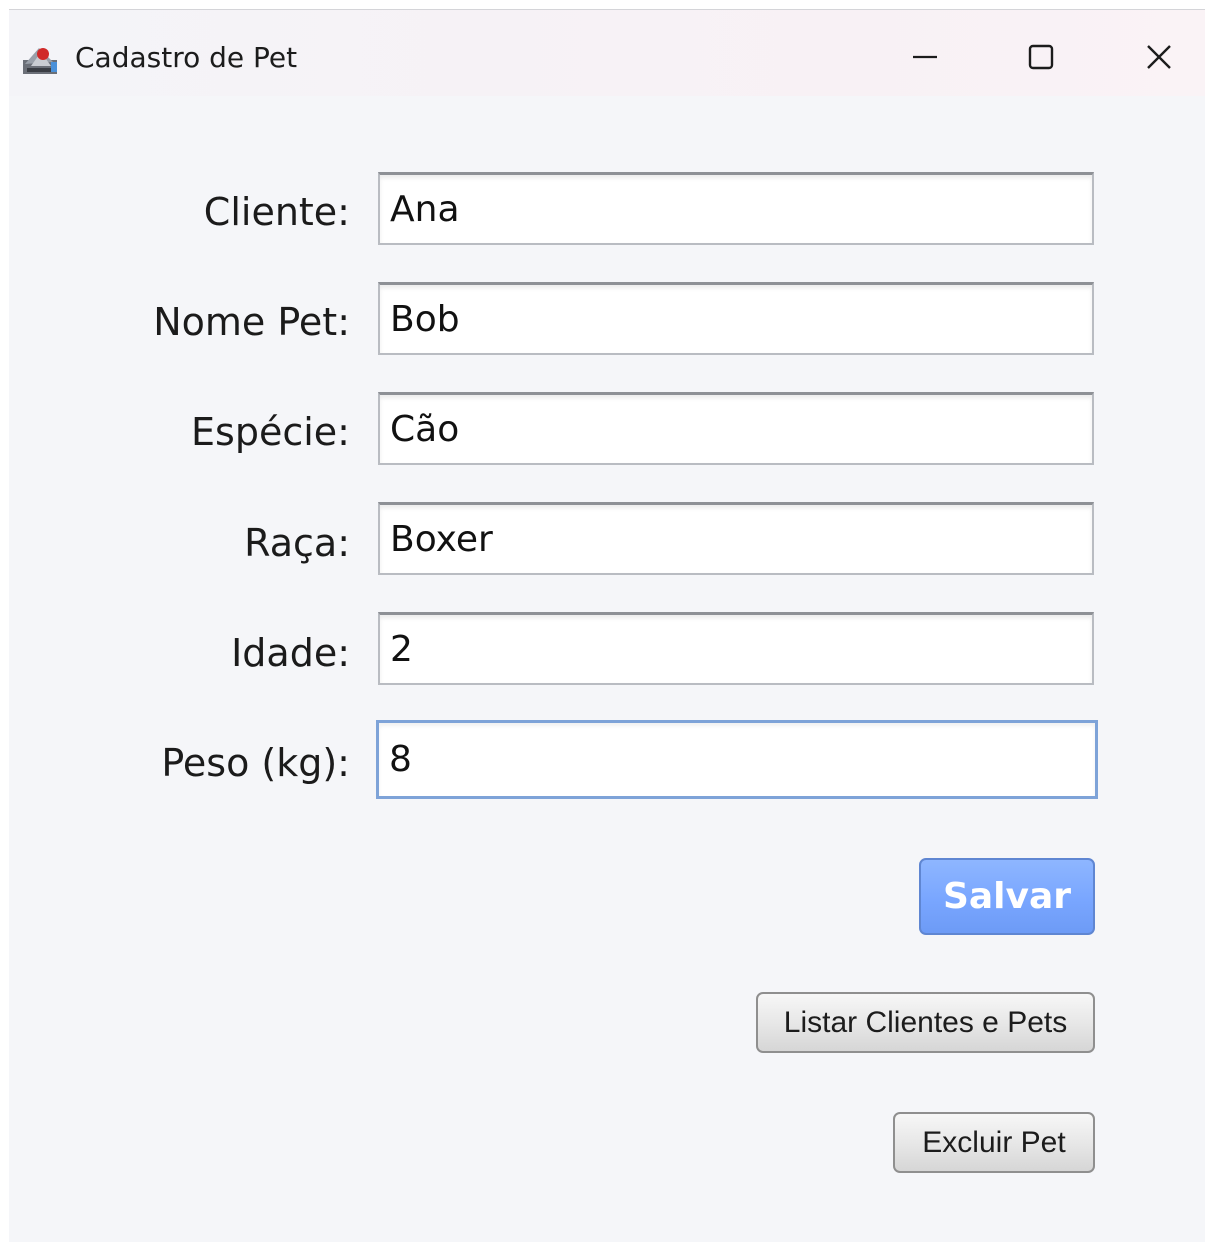 Image resolution: width=1205 pixels, height=1242 pixels. What do you see at coordinates (297, 543) in the screenshot?
I see `raca-label: Raça:` at bounding box center [297, 543].